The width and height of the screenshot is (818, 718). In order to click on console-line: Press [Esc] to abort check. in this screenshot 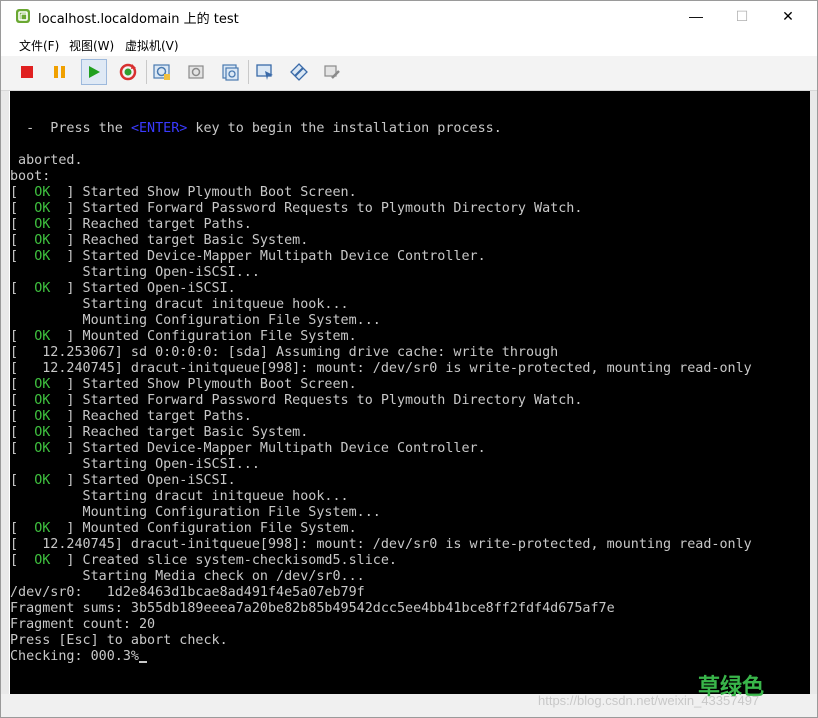, I will do `click(381, 641)`.